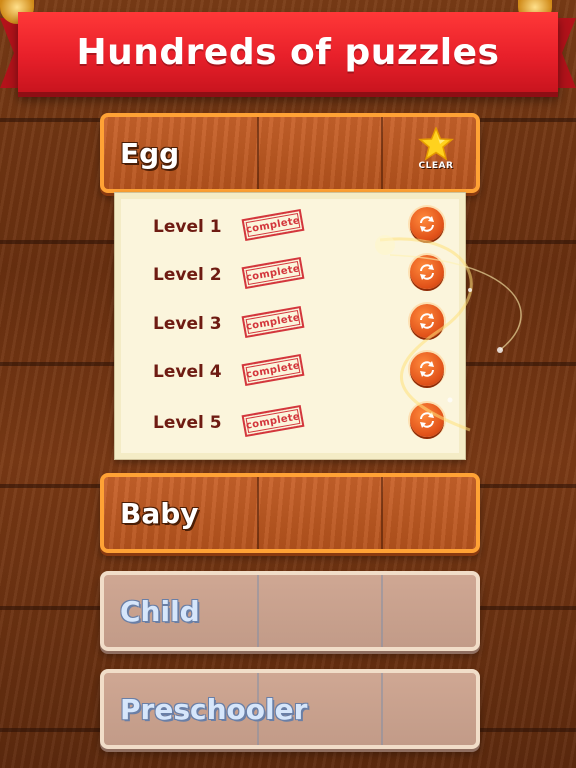 This screenshot has width=576, height=768. What do you see at coordinates (159, 513) in the screenshot?
I see `category-label: Baby` at bounding box center [159, 513].